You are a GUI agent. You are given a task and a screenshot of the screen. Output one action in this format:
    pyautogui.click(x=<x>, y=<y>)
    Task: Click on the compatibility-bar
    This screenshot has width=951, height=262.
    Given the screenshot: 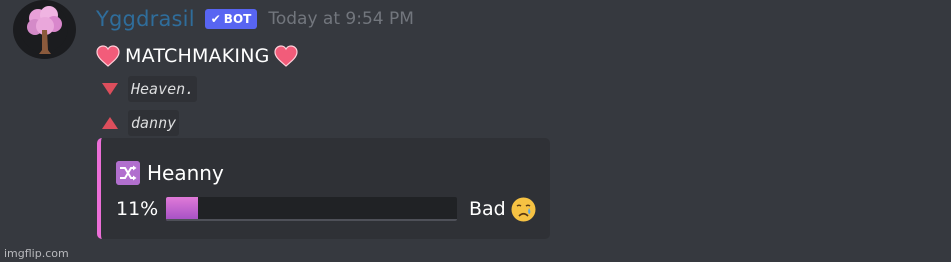 What is the action you would take?
    pyautogui.click(x=311, y=209)
    